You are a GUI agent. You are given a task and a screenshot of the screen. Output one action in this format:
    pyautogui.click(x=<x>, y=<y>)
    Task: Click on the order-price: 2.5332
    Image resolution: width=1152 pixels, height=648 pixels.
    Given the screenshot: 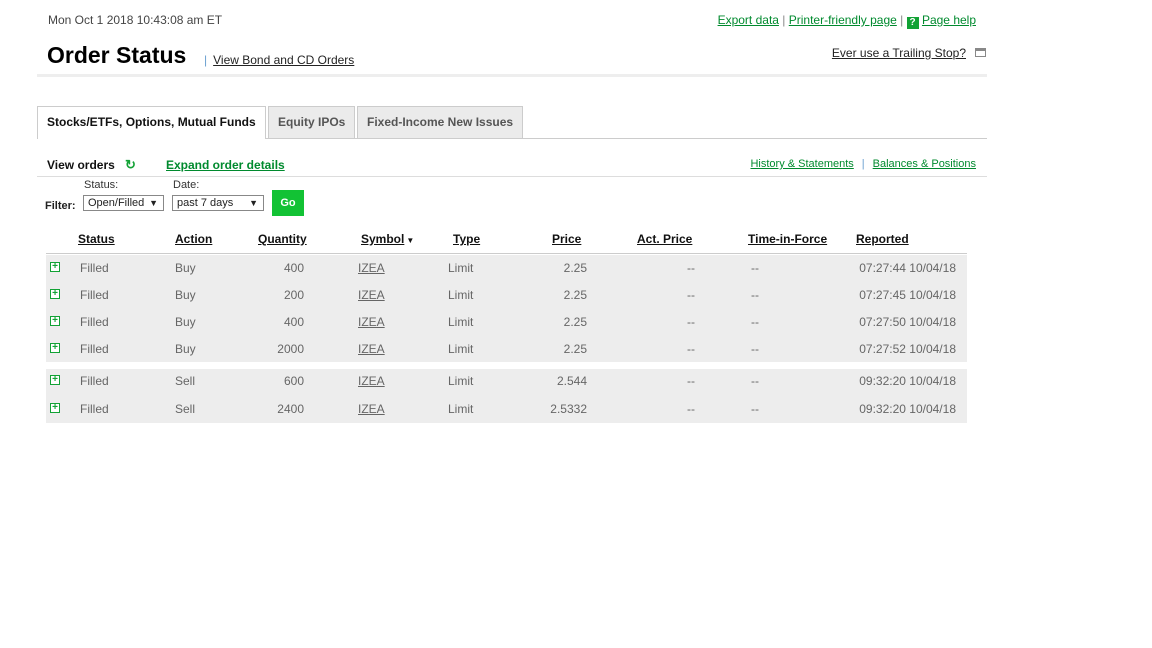 What is the action you would take?
    pyautogui.click(x=568, y=409)
    